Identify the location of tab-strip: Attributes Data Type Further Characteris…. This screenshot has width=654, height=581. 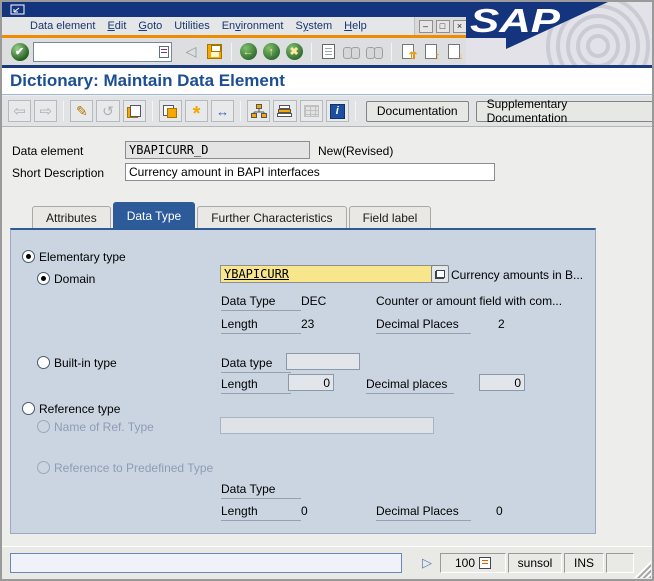
(232, 215).